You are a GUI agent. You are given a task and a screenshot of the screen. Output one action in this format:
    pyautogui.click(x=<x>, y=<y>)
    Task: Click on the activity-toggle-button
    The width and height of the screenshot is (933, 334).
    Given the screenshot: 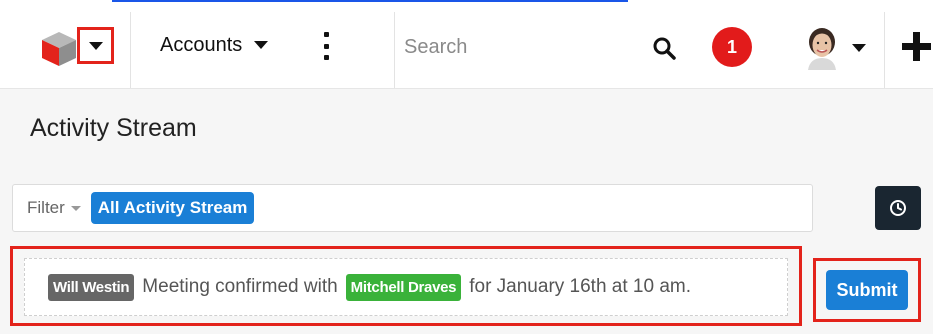 What is the action you would take?
    pyautogui.click(x=898, y=208)
    